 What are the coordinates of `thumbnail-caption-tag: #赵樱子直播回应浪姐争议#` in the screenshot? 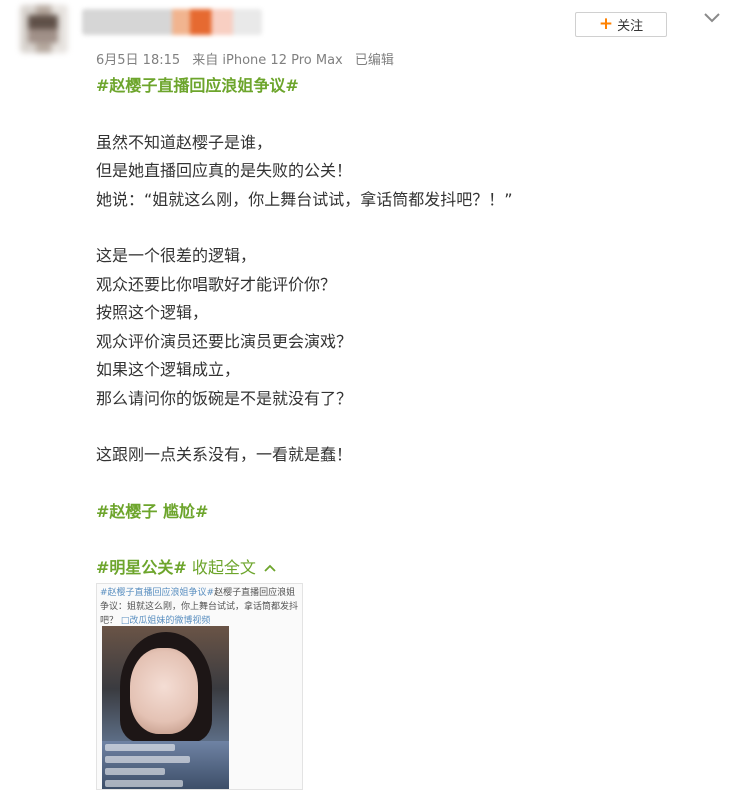 It's located at (157, 593).